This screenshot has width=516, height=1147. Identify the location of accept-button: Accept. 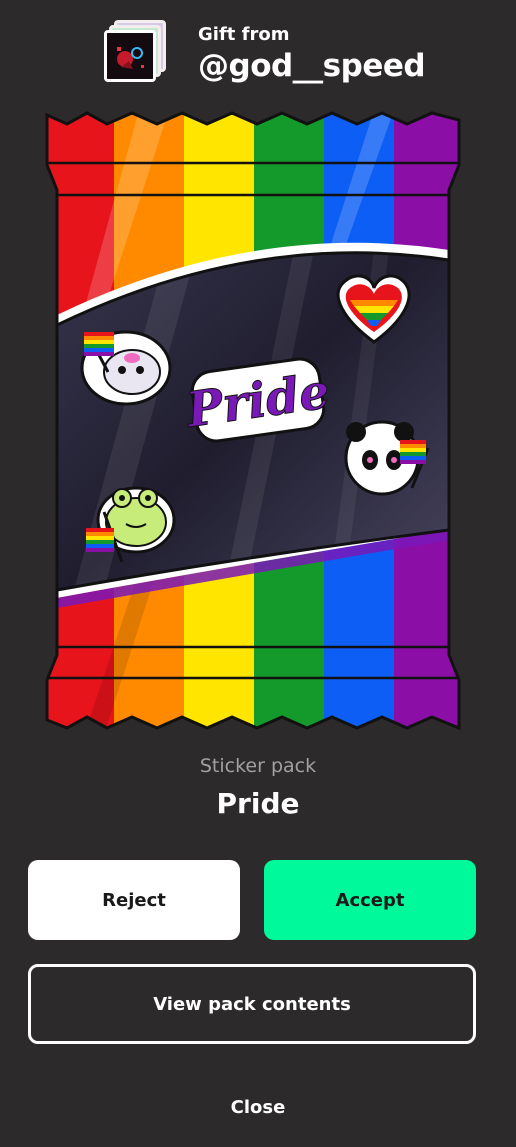
(370, 900).